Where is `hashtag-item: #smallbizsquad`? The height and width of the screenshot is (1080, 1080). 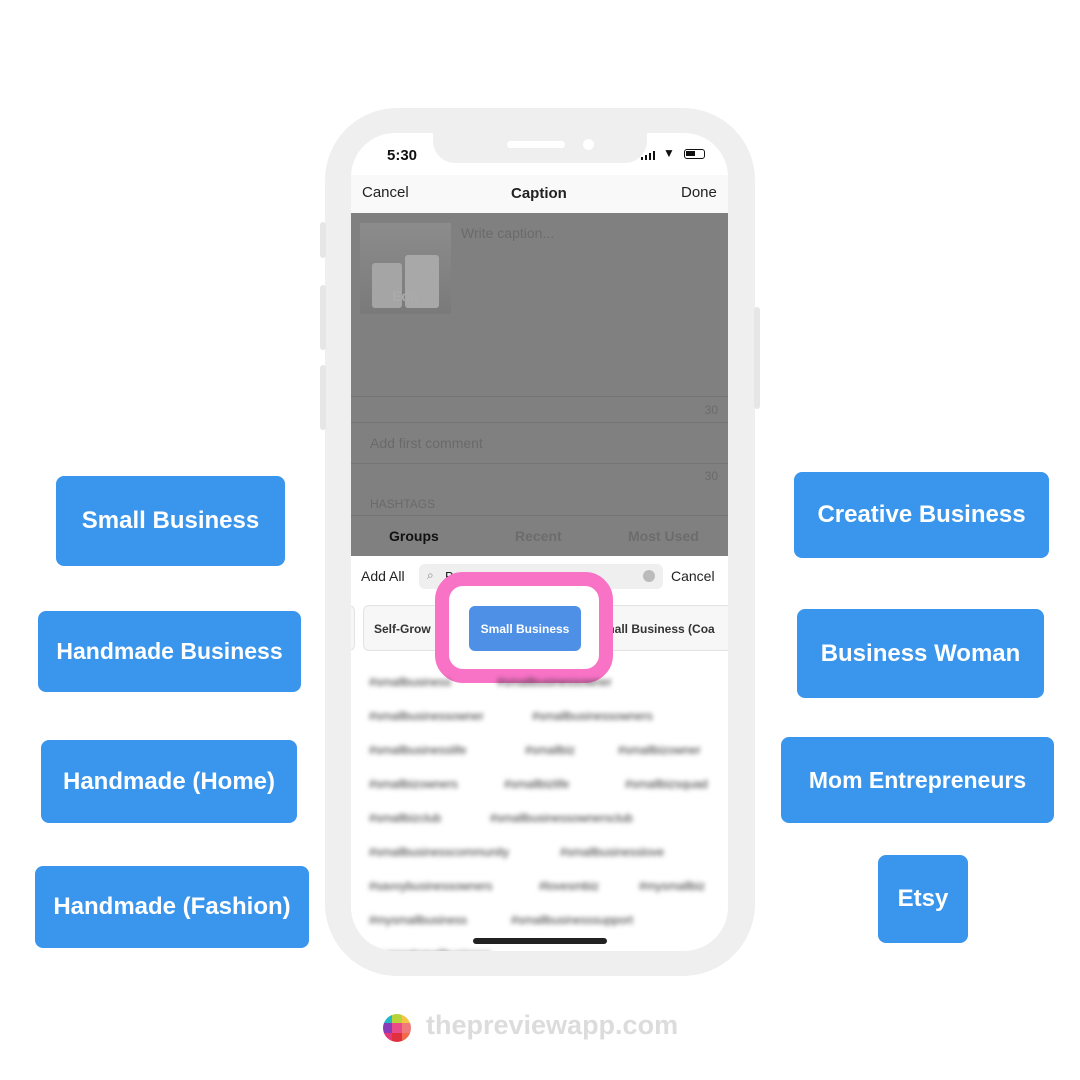
hashtag-item: #smallbizsquad is located at coordinates (666, 784).